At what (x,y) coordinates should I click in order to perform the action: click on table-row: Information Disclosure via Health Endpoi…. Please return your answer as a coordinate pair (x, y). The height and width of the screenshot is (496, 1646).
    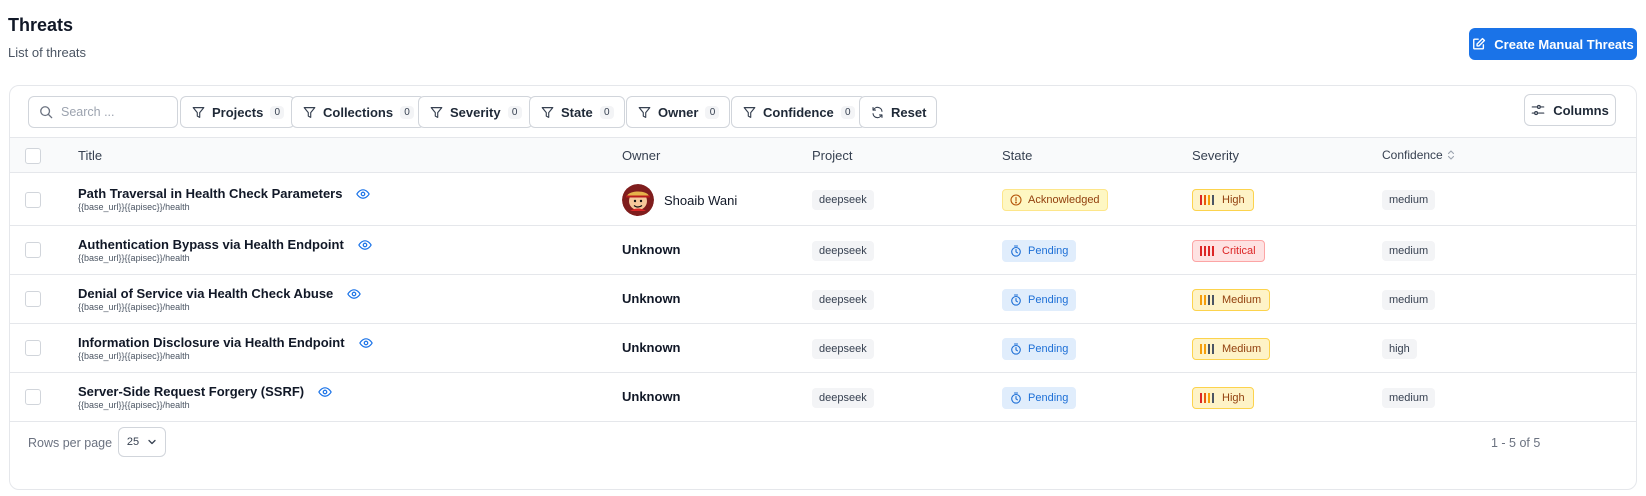
    Looking at the image, I should click on (823, 348).